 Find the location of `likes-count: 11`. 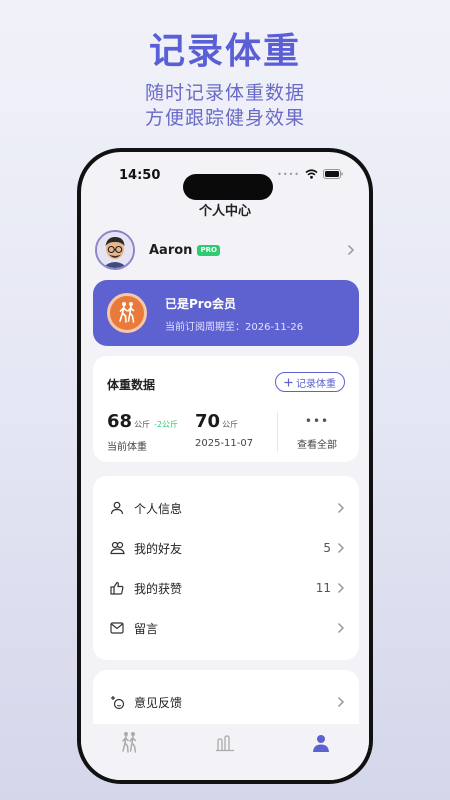

likes-count: 11 is located at coordinates (323, 588).